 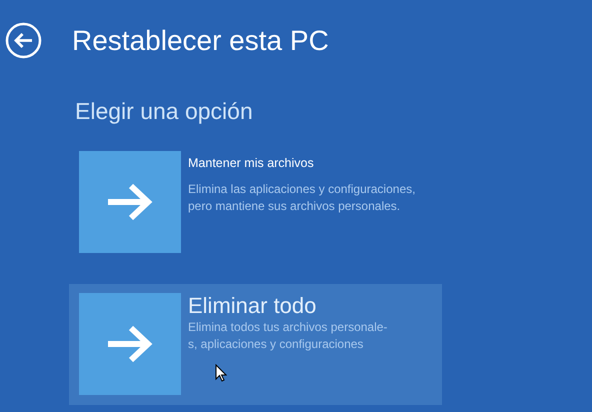 What do you see at coordinates (200, 41) in the screenshot?
I see `page-title: Restablecer esta PC` at bounding box center [200, 41].